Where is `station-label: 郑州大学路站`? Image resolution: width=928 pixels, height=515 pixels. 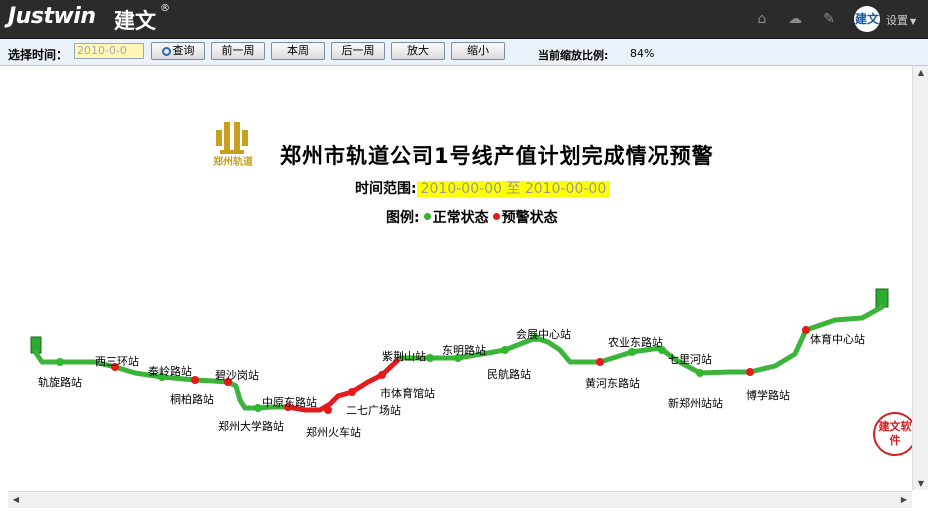
station-label: 郑州大学路站 is located at coordinates (251, 426).